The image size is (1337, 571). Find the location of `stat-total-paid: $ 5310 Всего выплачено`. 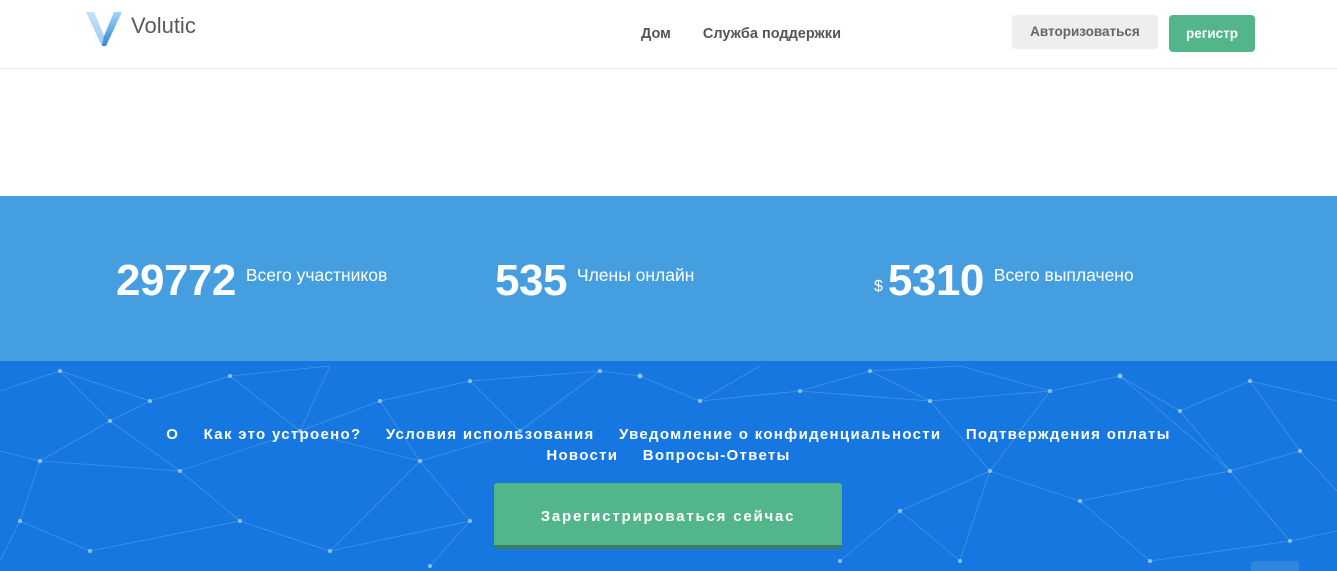

stat-total-paid: $ 5310 Всего выплачено is located at coordinates (1004, 281).